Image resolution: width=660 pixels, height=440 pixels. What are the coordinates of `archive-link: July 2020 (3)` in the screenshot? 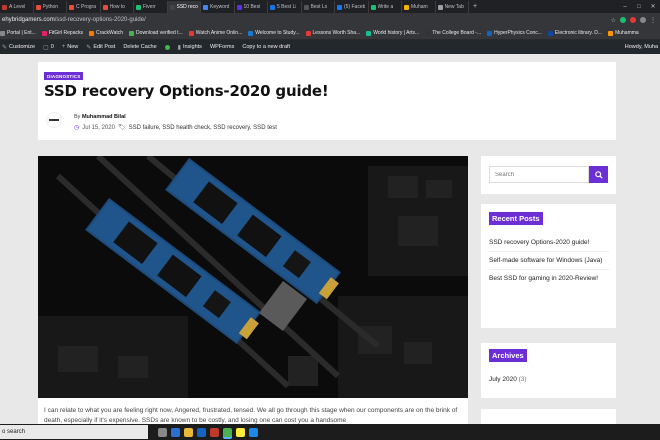 It's located at (549, 379).